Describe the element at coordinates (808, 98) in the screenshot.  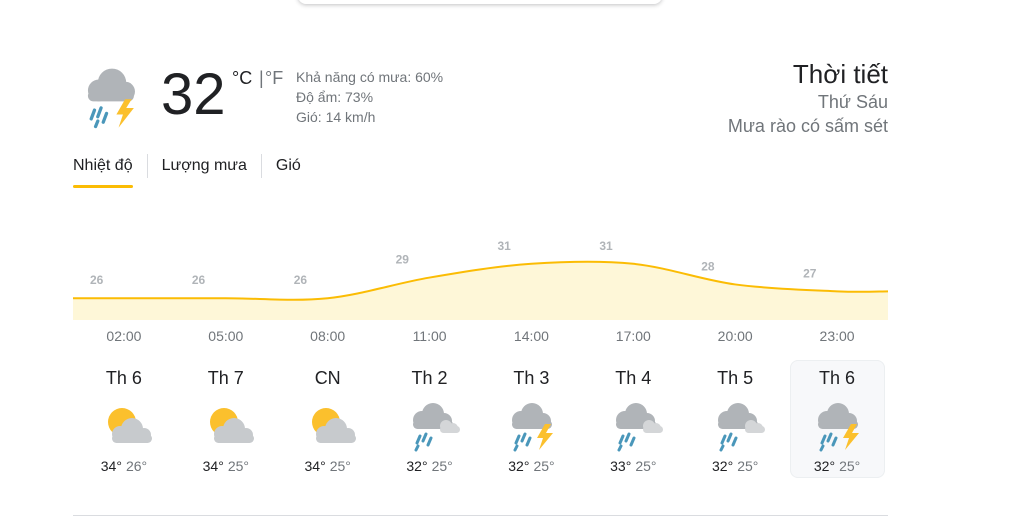
I see `location-block: Thời tiết Thứ Sáu Mưa rào có sấm sét` at that location.